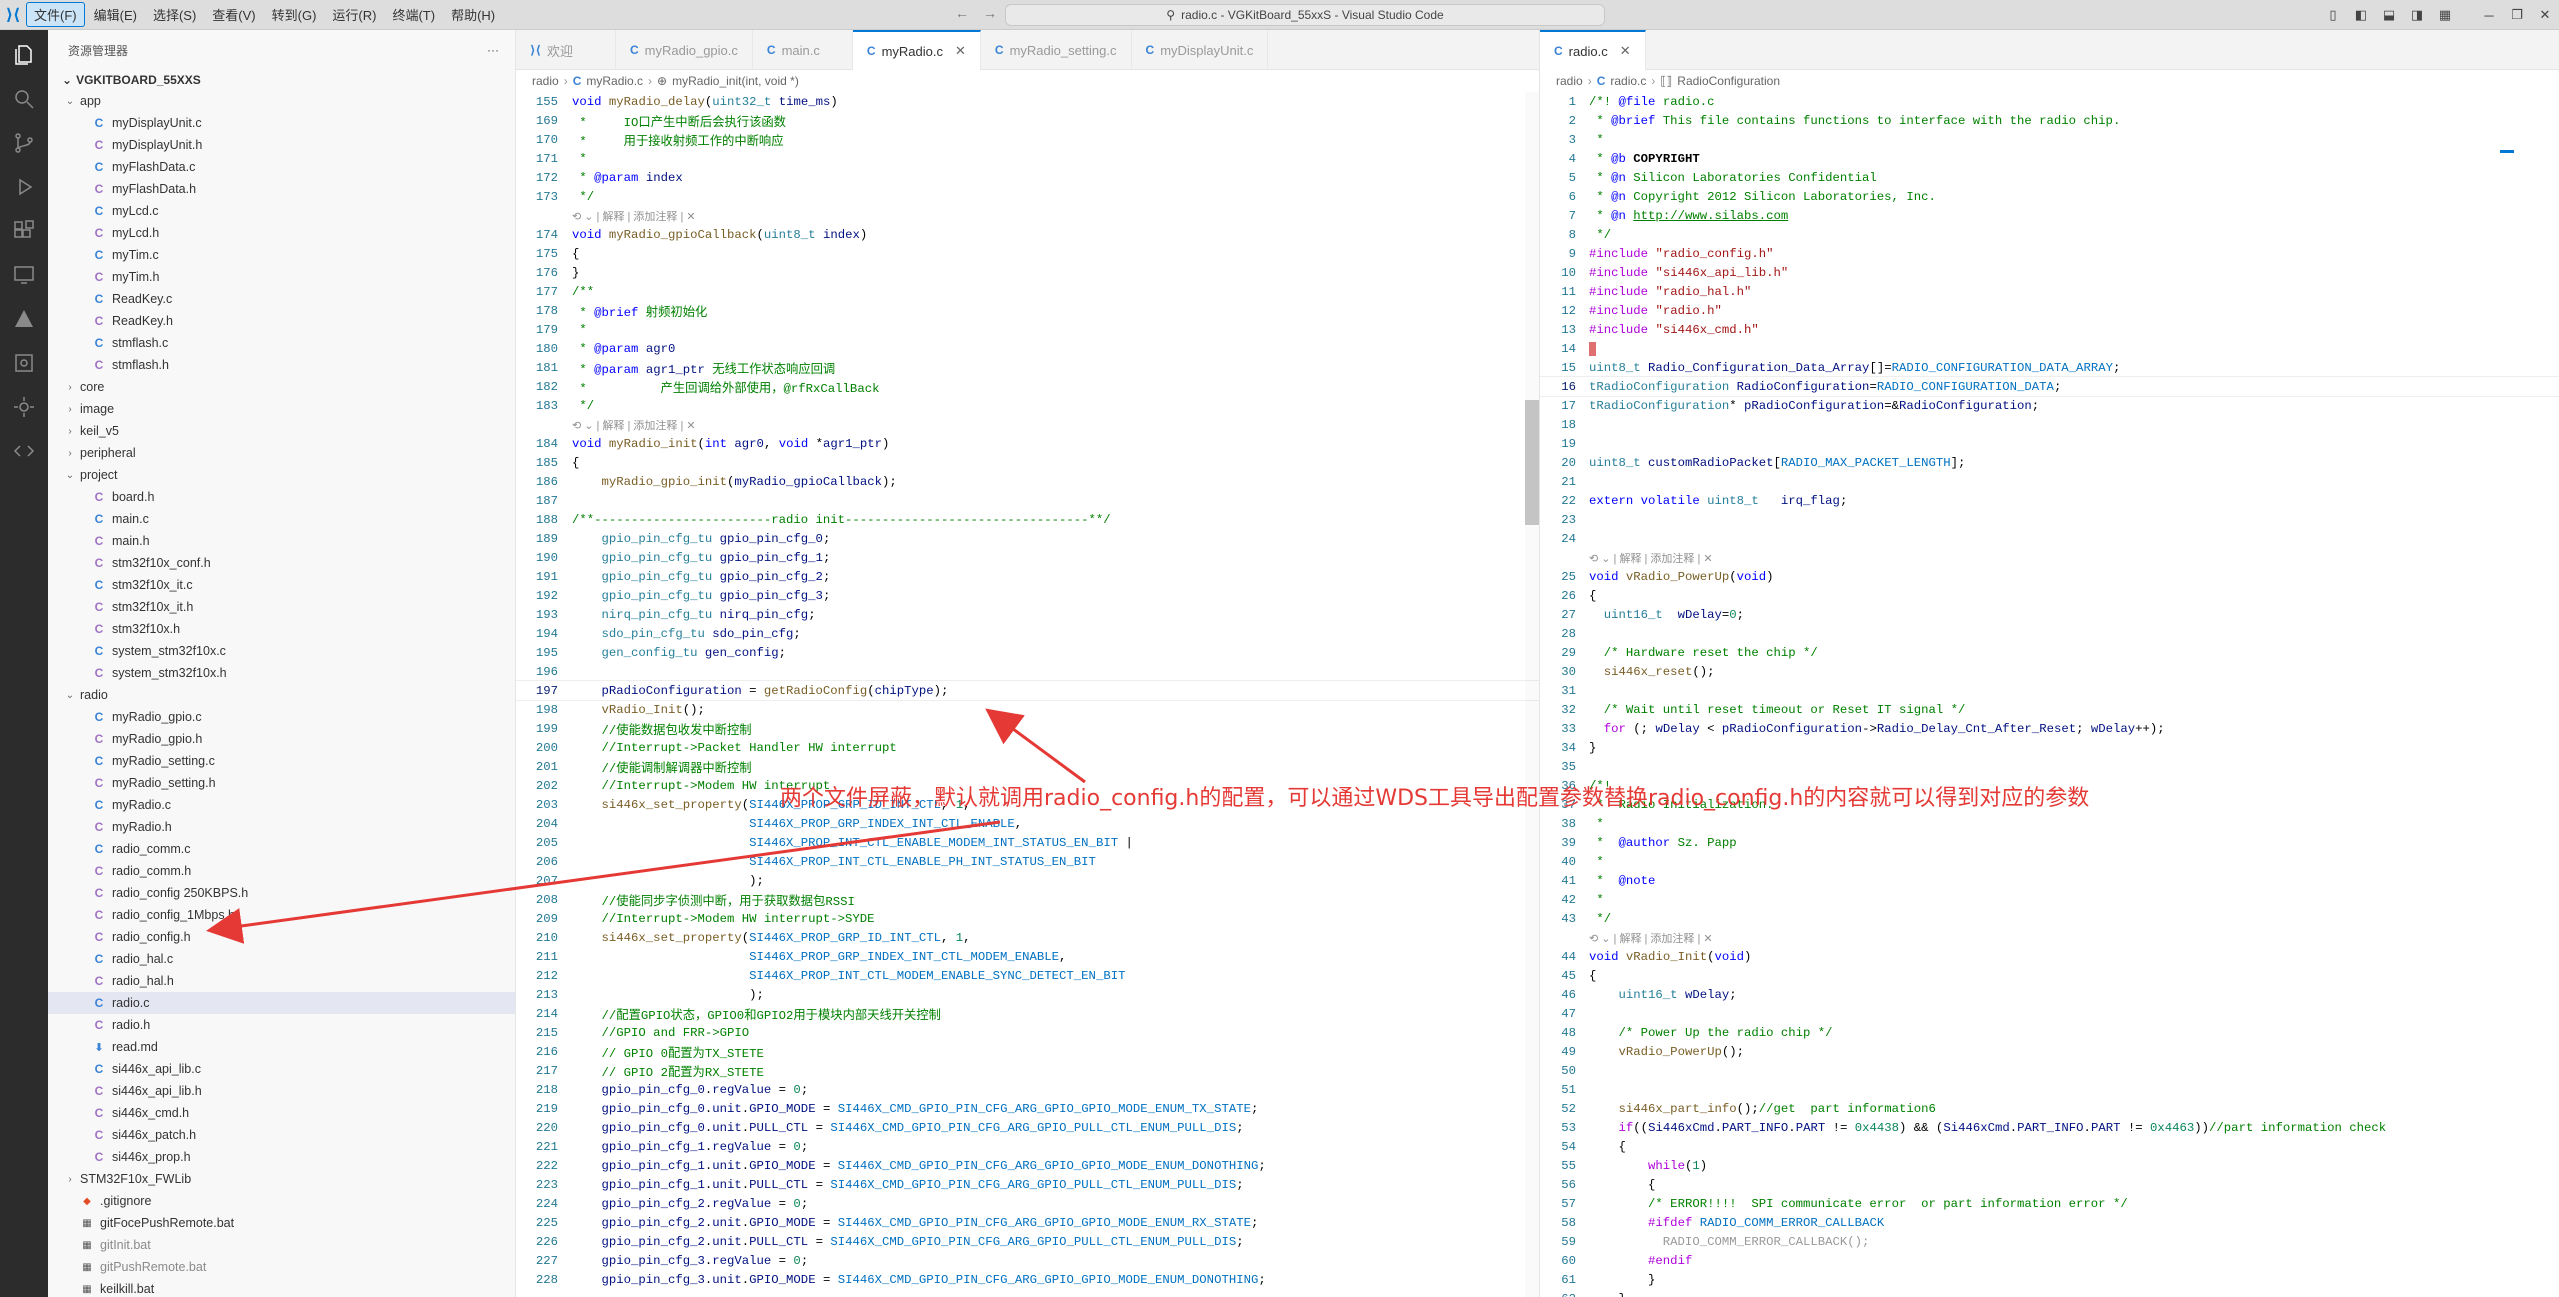  Describe the element at coordinates (2049, 823) in the screenshot. I see `code-line: 38 *` at that location.